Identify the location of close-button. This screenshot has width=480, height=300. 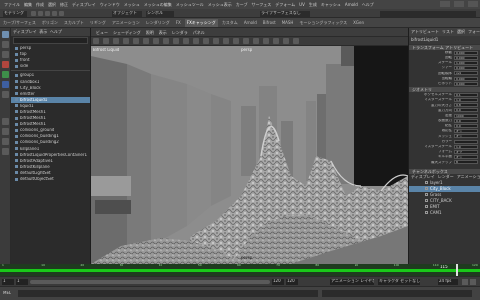
(473, 4).